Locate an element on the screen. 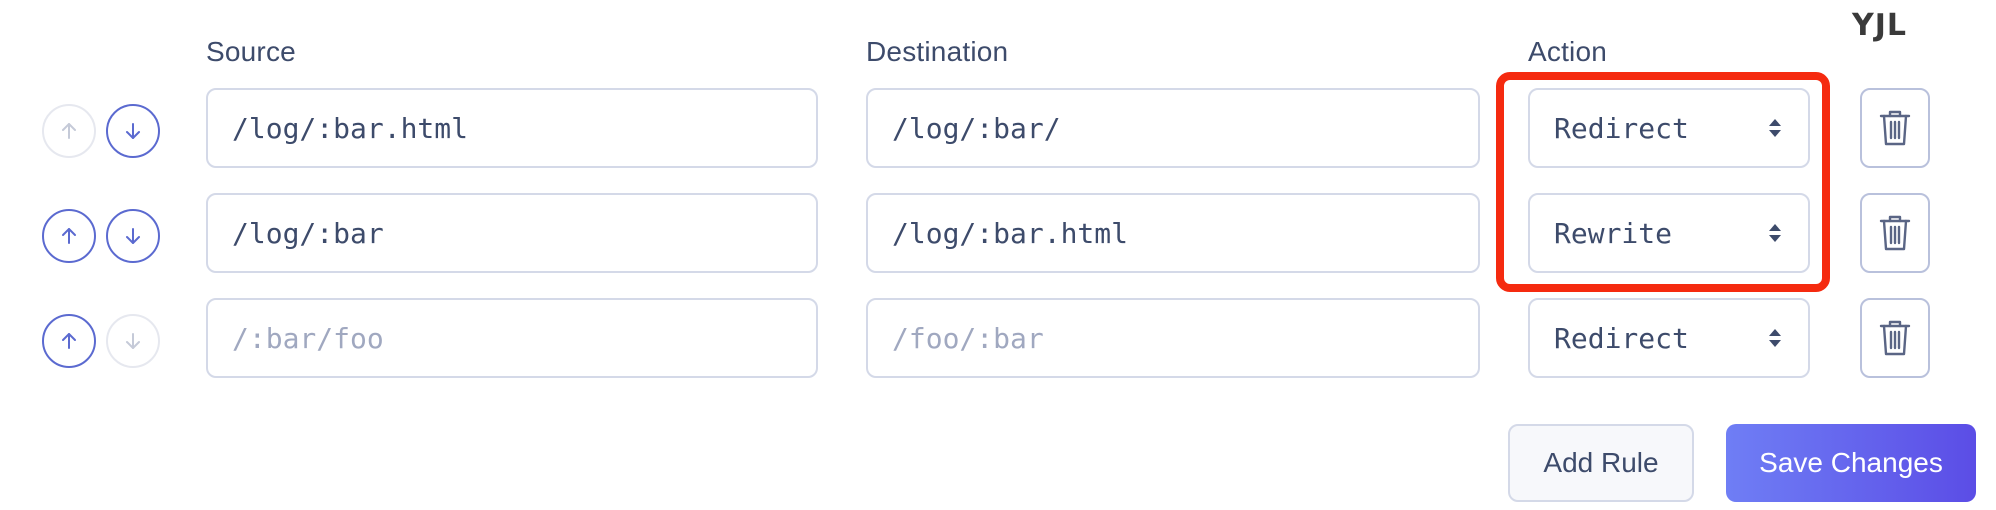 Image resolution: width=1996 pixels, height=510 pixels. corner-mark: YJL is located at coordinates (1880, 25).